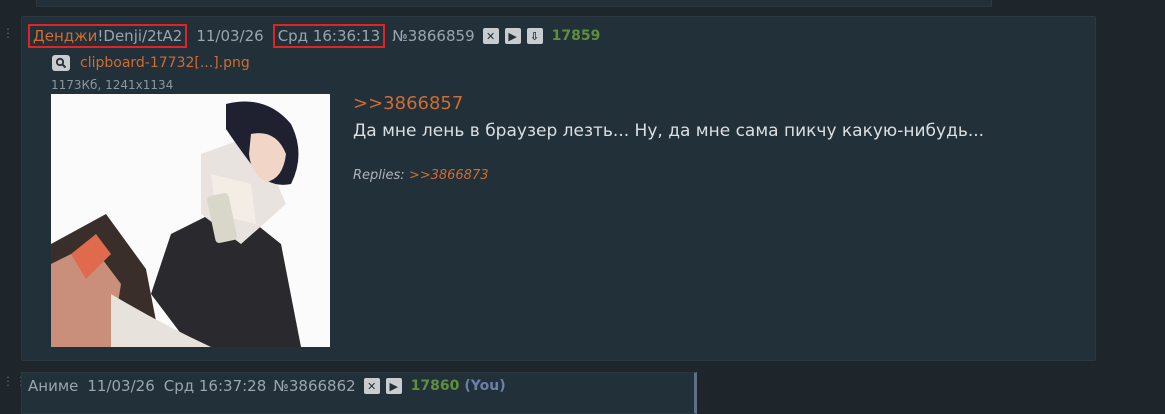 This screenshot has width=1165, height=414. I want to click on poster-name-box: Денджи!Denji/2tA2, so click(108, 36).